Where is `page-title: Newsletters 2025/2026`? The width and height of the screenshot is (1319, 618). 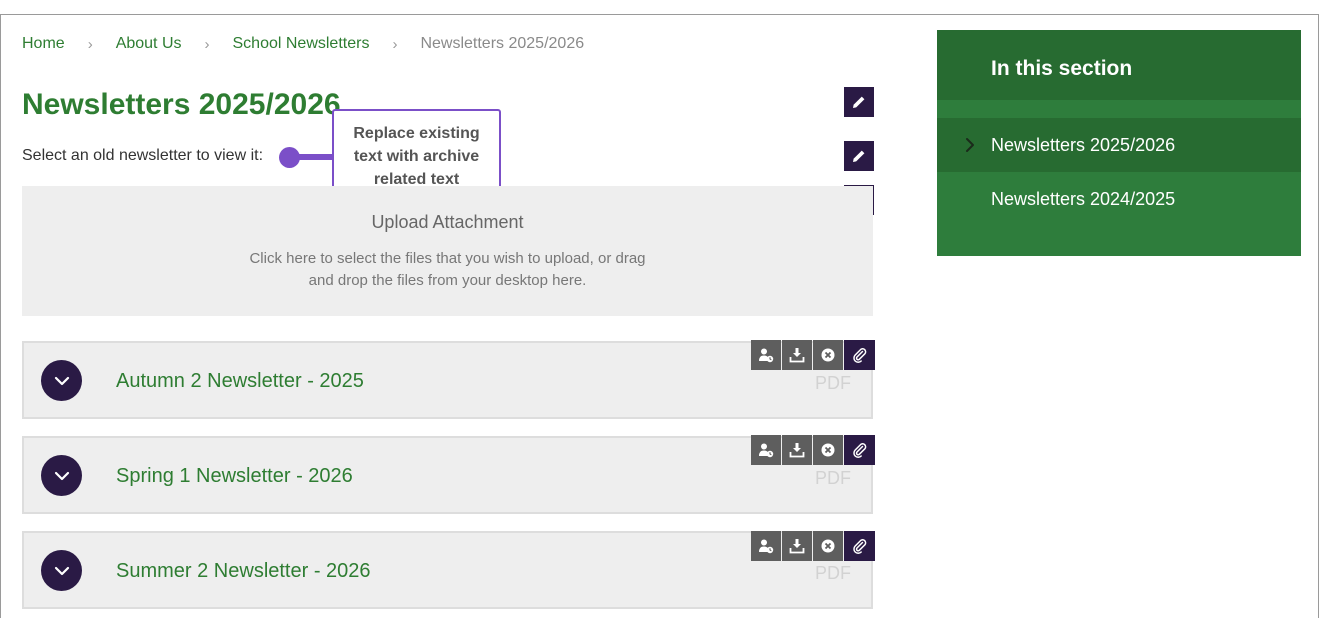 page-title: Newsletters 2025/2026 is located at coordinates (181, 104).